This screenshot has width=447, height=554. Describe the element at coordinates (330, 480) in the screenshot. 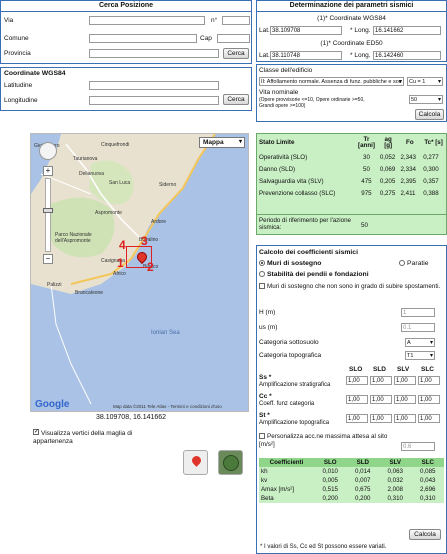

I see `cell: 0,005` at that location.